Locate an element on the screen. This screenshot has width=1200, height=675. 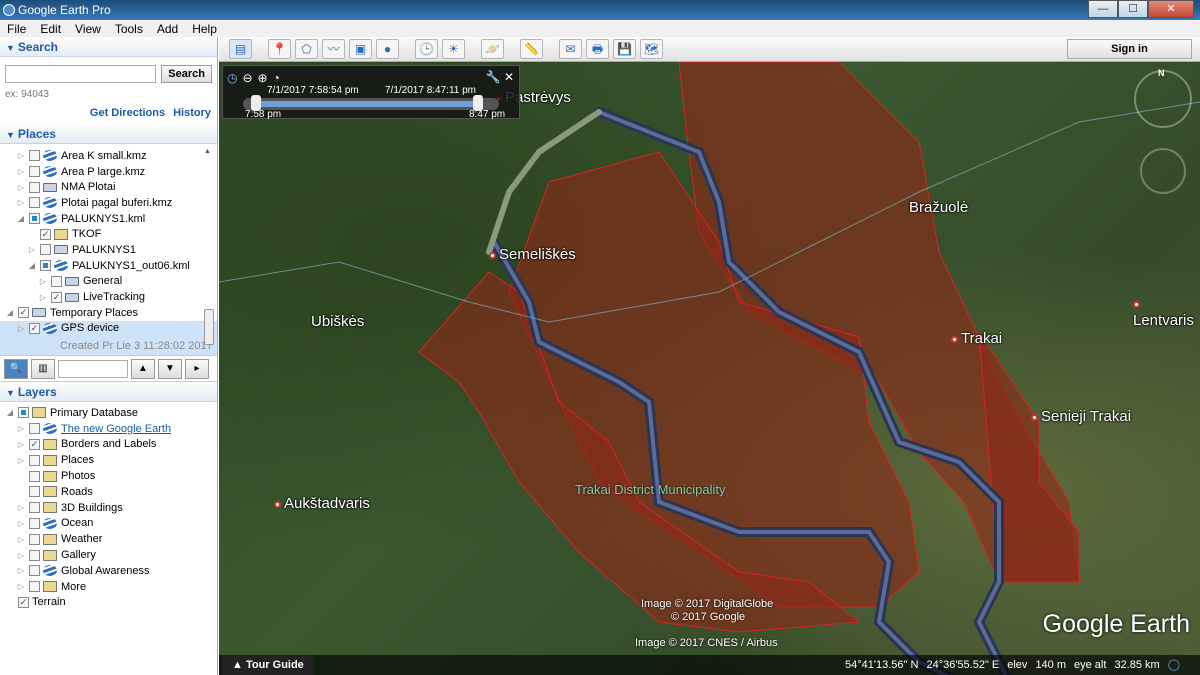
menu-add: Add is located at coordinates (167, 28).